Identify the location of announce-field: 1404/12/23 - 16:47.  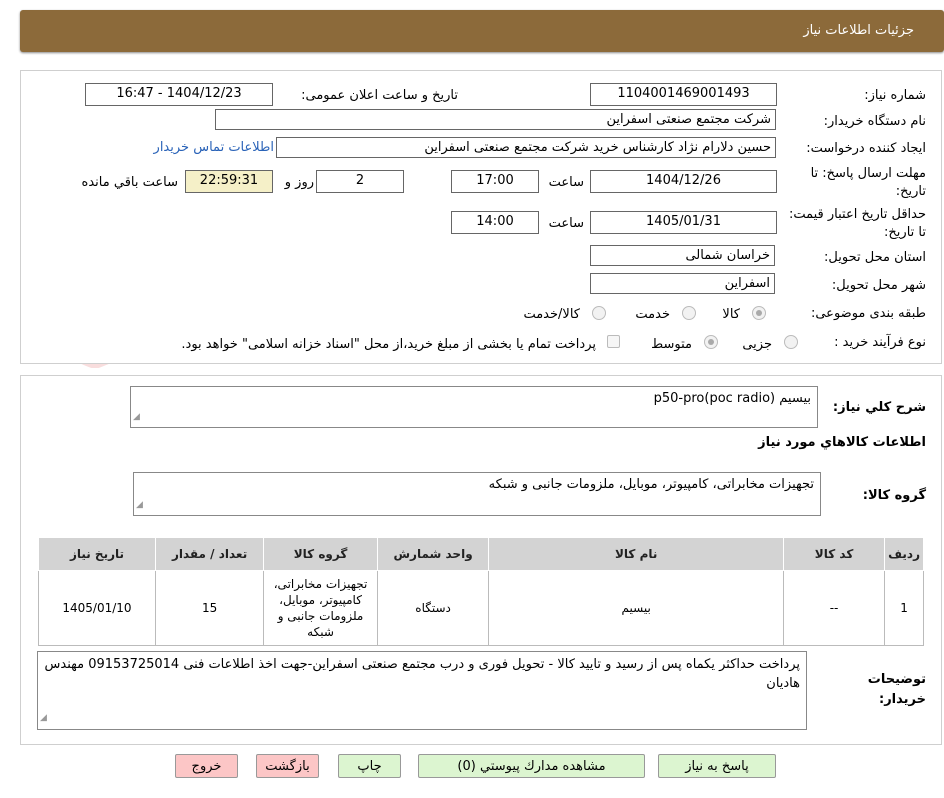
(179, 94).